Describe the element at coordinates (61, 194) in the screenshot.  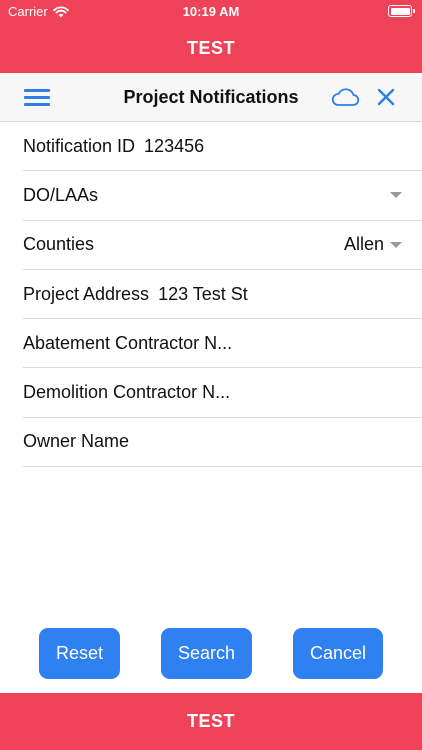
I see `do-laas-label: DO/LAAs` at that location.